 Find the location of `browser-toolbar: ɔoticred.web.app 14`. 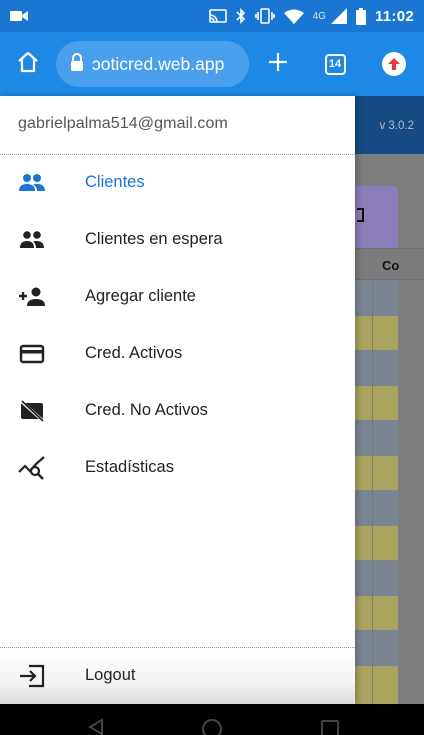

browser-toolbar: ɔoticred.web.app 14 is located at coordinates (212, 64).